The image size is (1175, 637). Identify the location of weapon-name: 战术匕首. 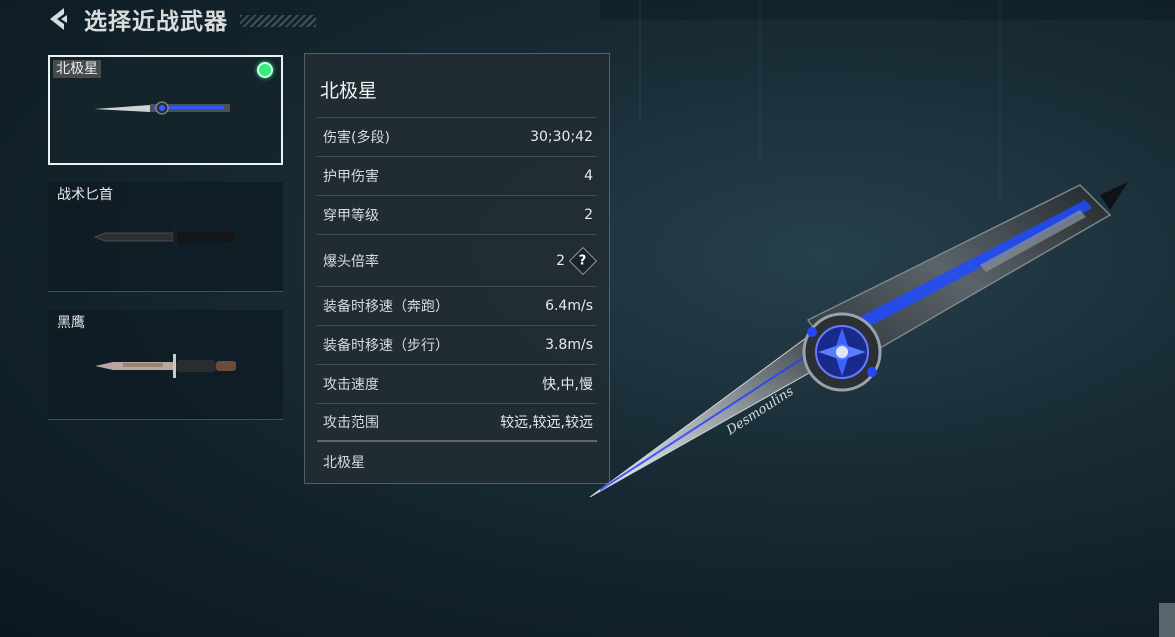
(85, 195).